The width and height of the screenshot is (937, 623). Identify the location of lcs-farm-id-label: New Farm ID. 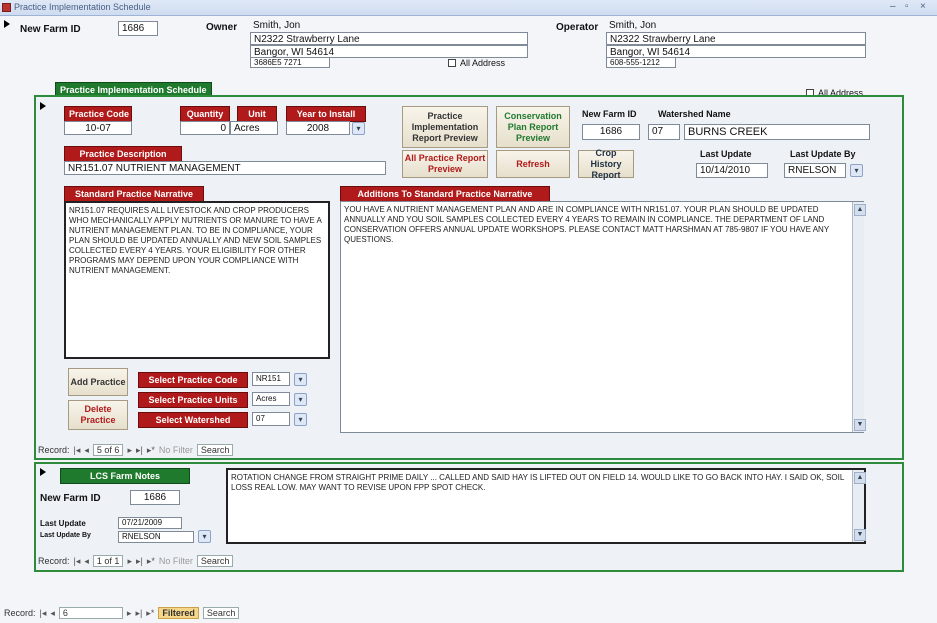
(70, 498).